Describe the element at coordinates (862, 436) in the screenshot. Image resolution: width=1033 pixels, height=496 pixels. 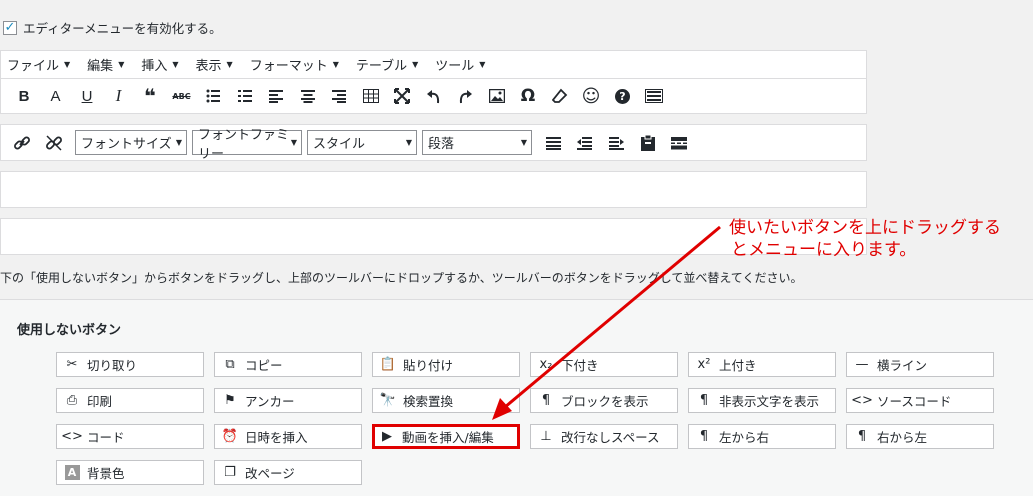
I see `rtl-icon: ¶` at that location.